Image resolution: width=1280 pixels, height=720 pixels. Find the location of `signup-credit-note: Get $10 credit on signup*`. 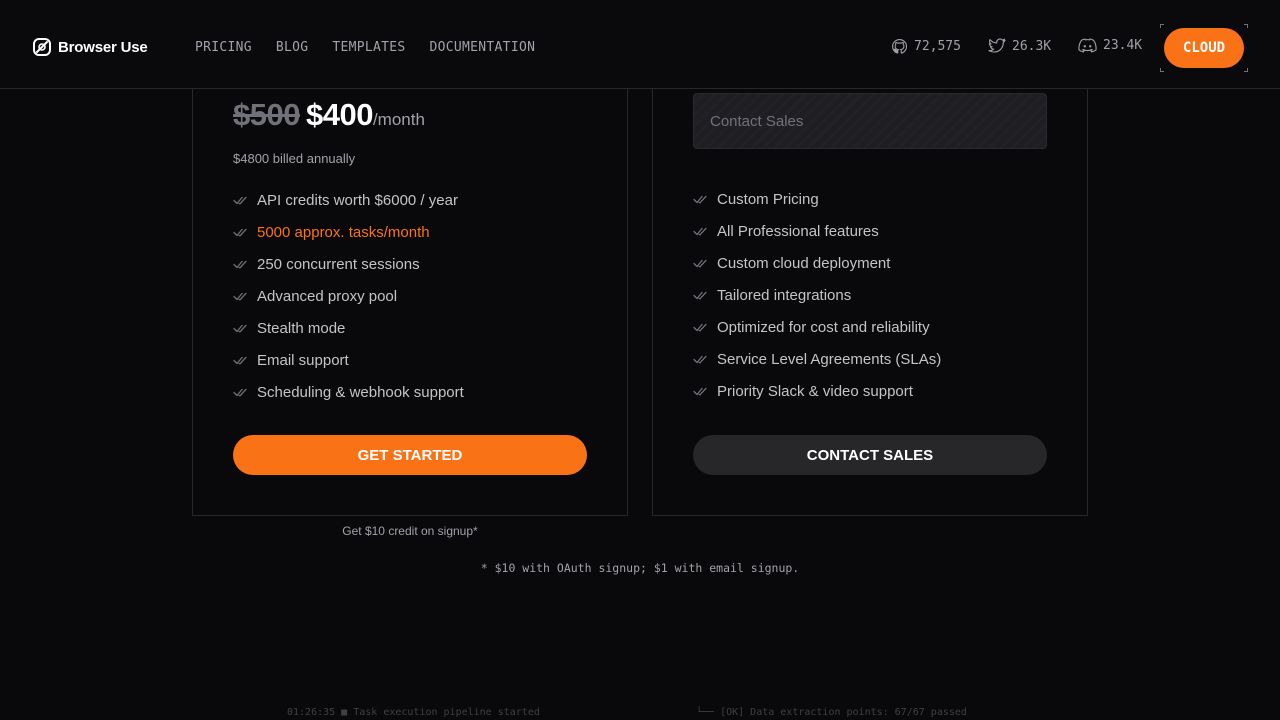

signup-credit-note: Get $10 credit on signup* is located at coordinates (410, 531).